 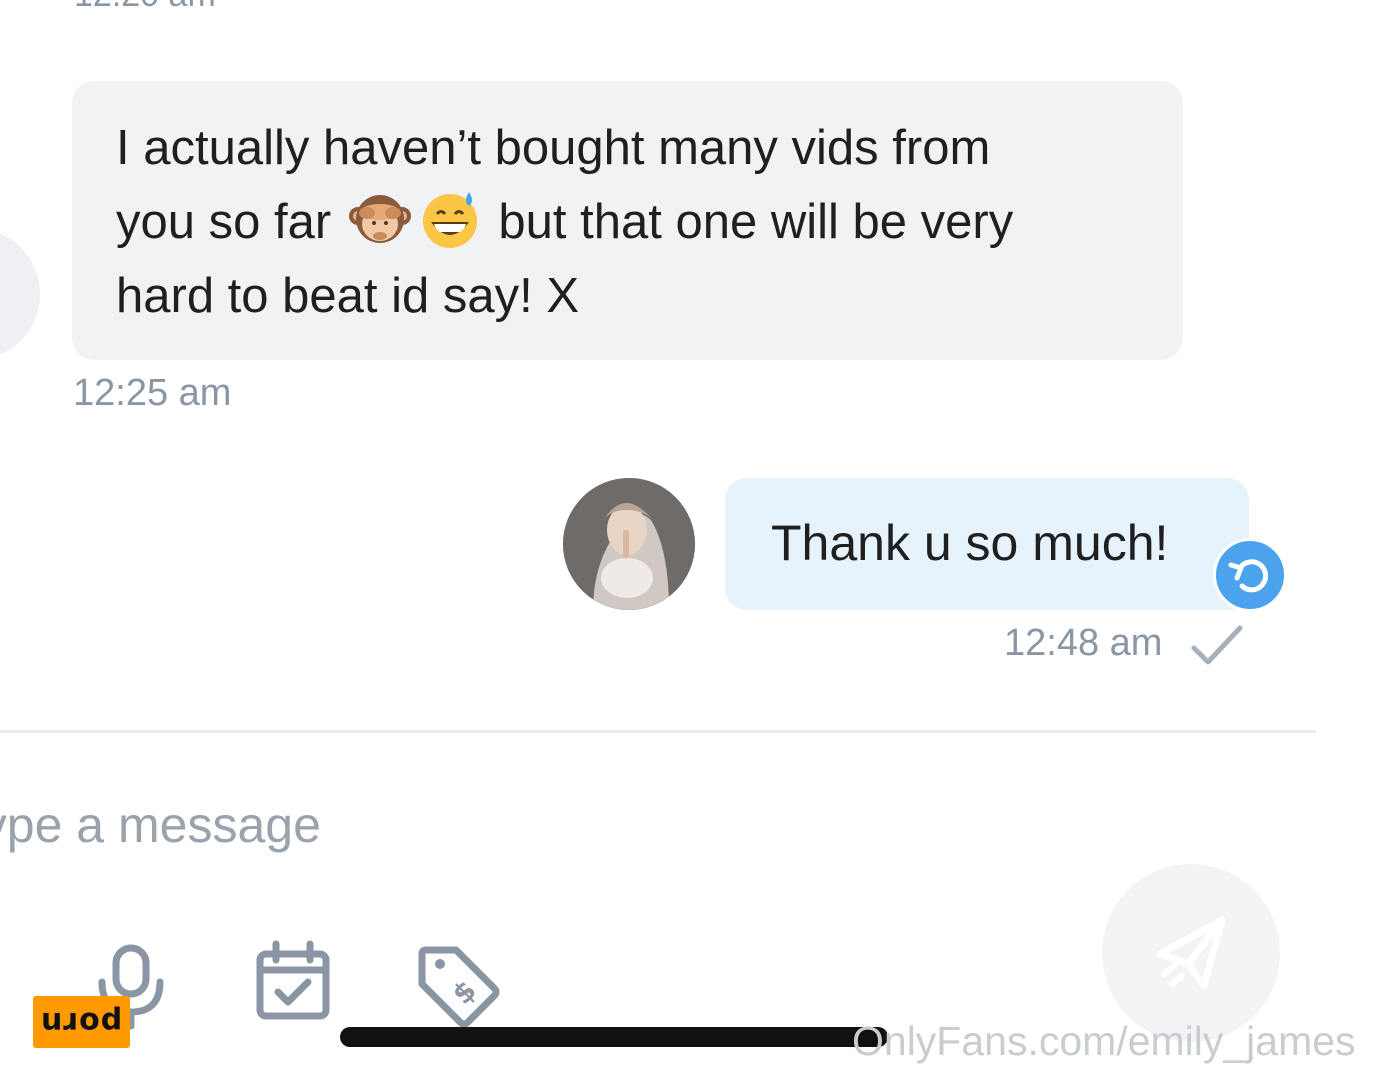 I want to click on see-no-evil-monkey-icon, so click(x=380, y=219).